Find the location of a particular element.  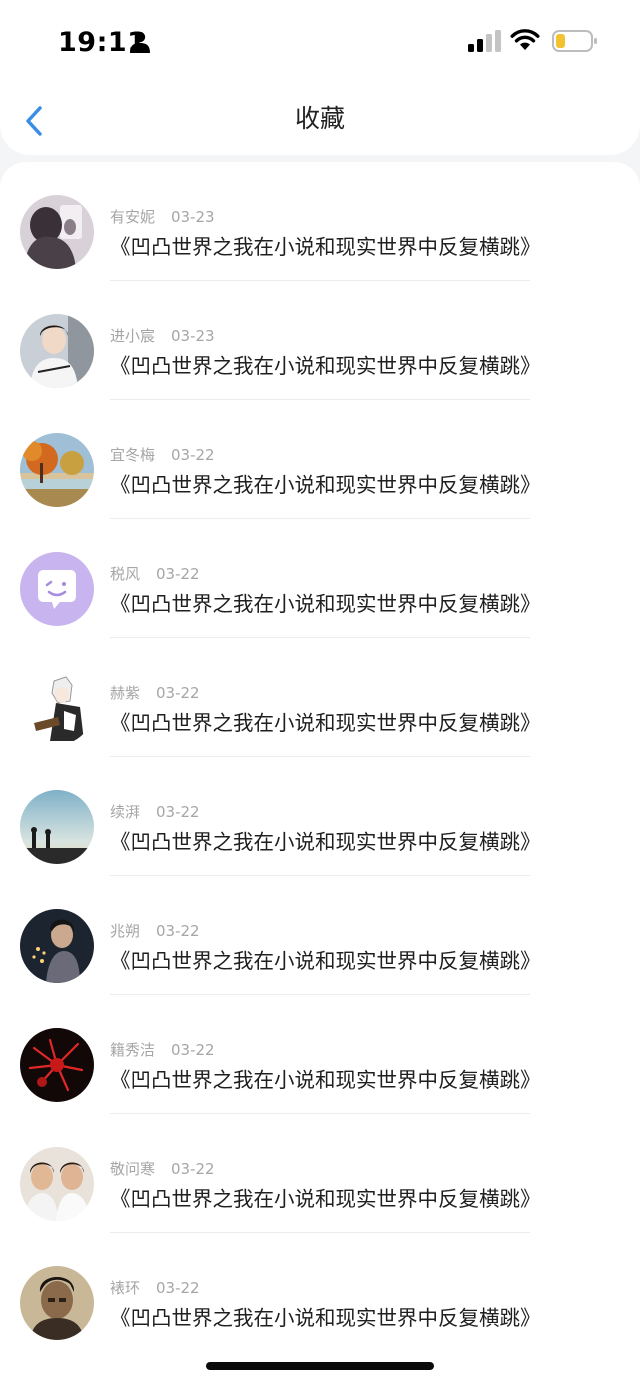

cellular-signal-icon is located at coordinates (484, 41).